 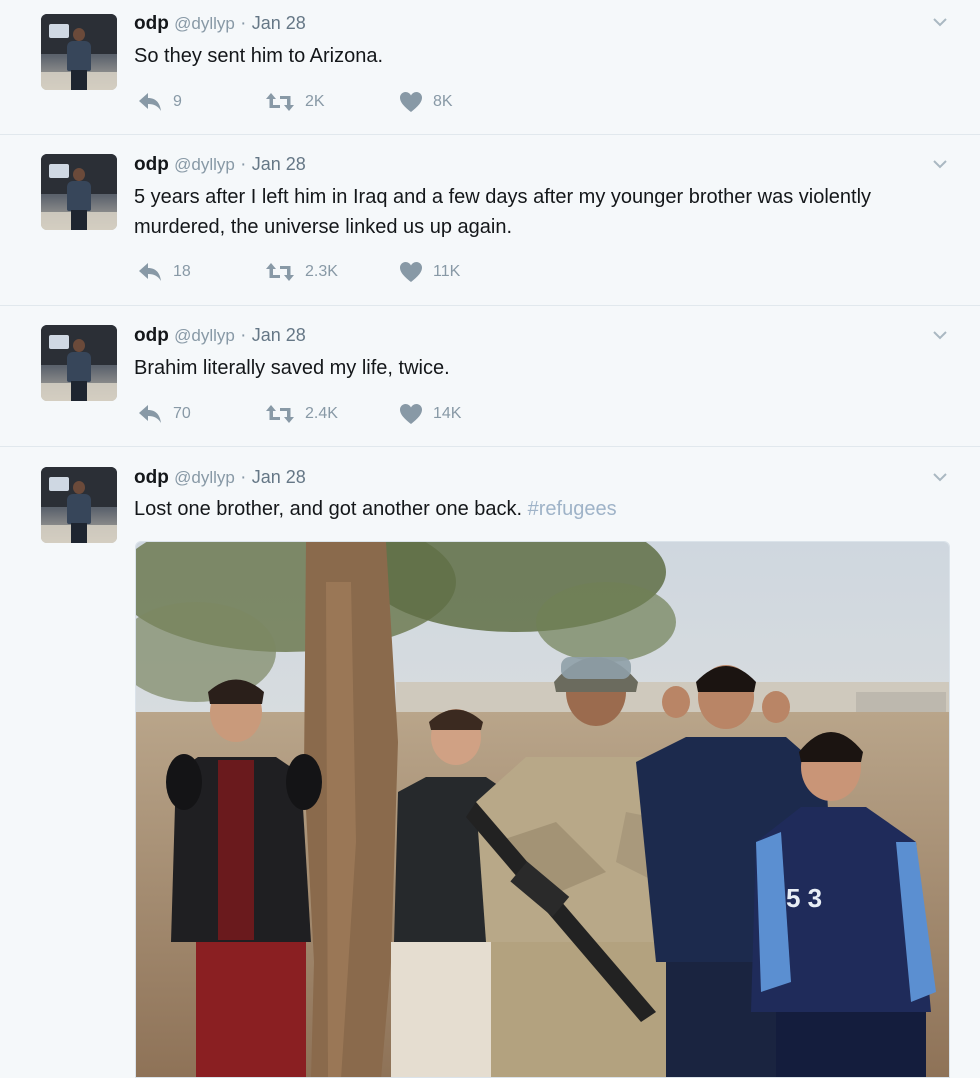 What do you see at coordinates (315, 101) in the screenshot?
I see `retweet-count: 2K` at bounding box center [315, 101].